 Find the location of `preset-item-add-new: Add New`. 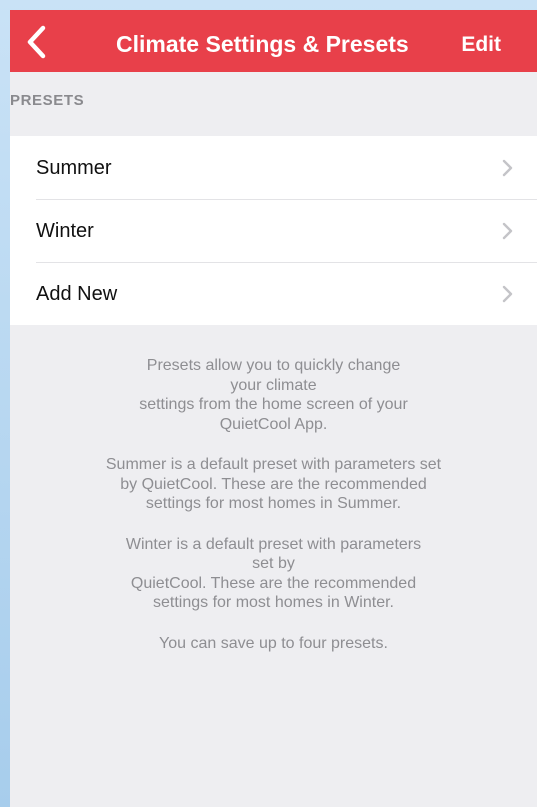

preset-item-add-new: Add New is located at coordinates (273, 293).